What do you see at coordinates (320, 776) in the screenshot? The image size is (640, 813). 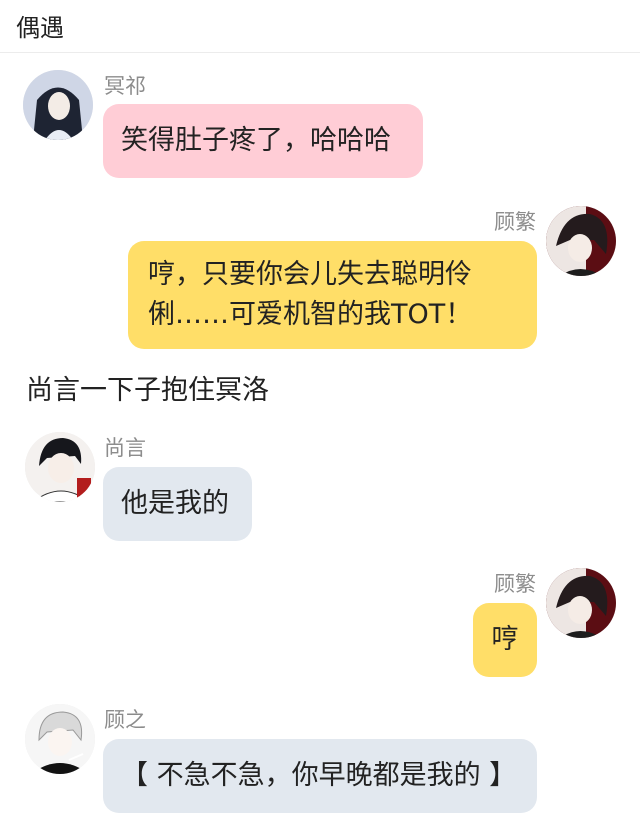 I see `chat-bubble: 【 不急不急，你早晚都是我的 】` at bounding box center [320, 776].